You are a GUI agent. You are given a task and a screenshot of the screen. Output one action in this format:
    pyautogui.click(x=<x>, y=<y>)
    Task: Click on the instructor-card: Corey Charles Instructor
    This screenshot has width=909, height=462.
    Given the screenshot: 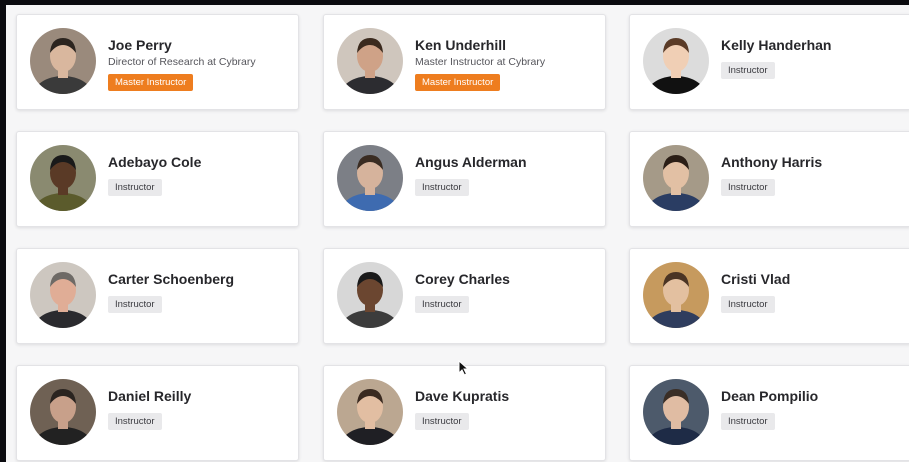 What is the action you would take?
    pyautogui.click(x=464, y=296)
    